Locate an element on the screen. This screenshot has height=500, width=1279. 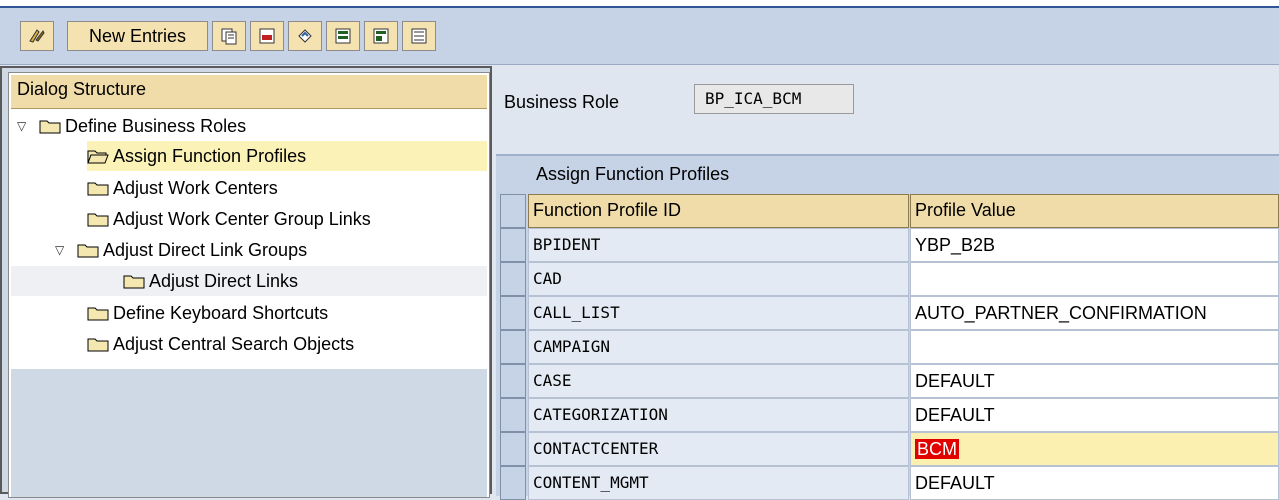
function-profile-id-cell: BPIDENT is located at coordinates (718, 245).